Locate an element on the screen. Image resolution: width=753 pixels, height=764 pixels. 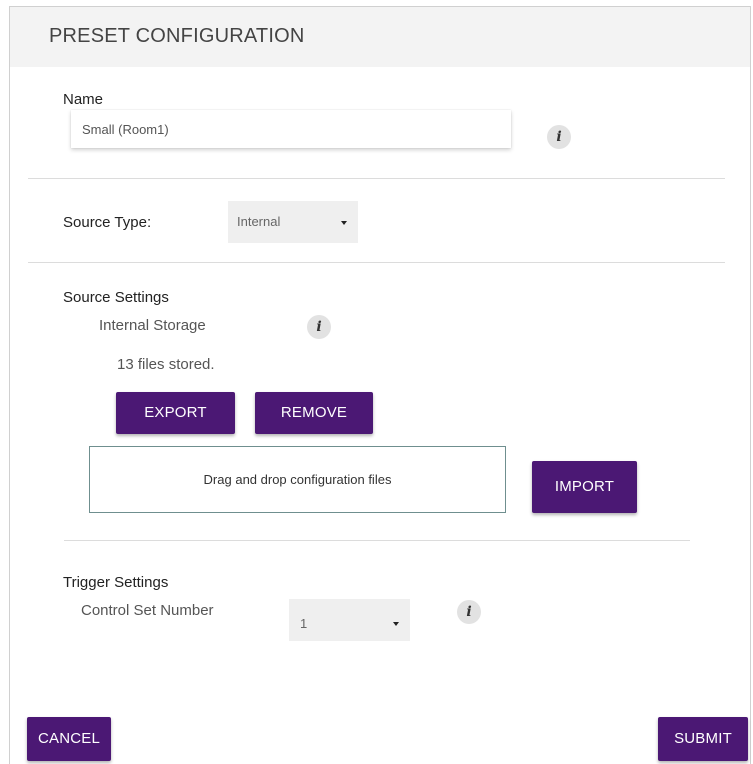
dropzone-text: Drag and drop configuration files is located at coordinates (297, 479).